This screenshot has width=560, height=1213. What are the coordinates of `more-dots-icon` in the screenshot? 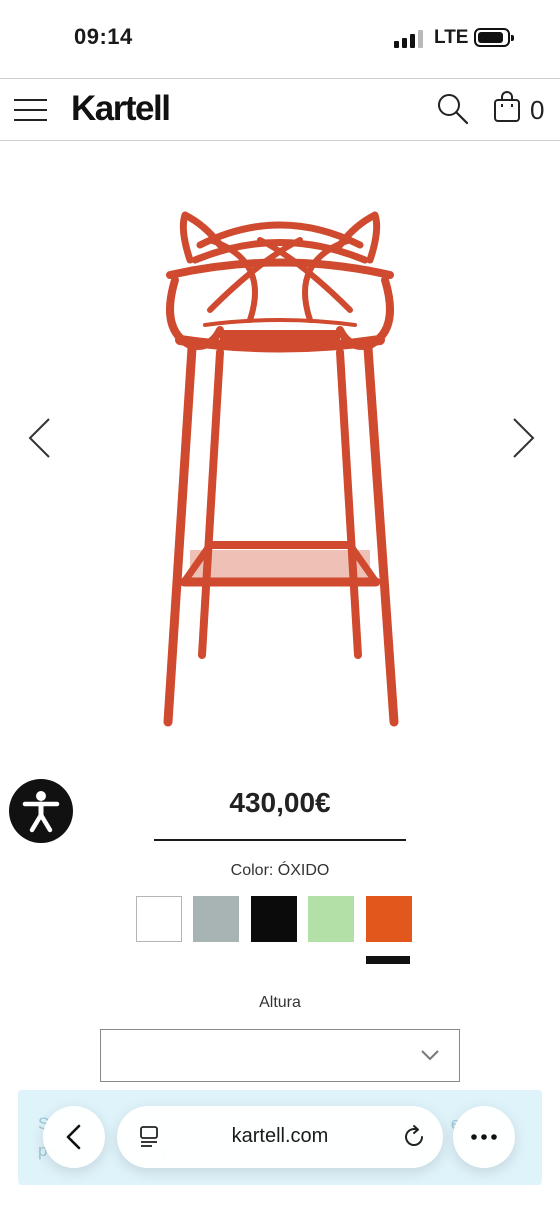 It's located at (484, 1137).